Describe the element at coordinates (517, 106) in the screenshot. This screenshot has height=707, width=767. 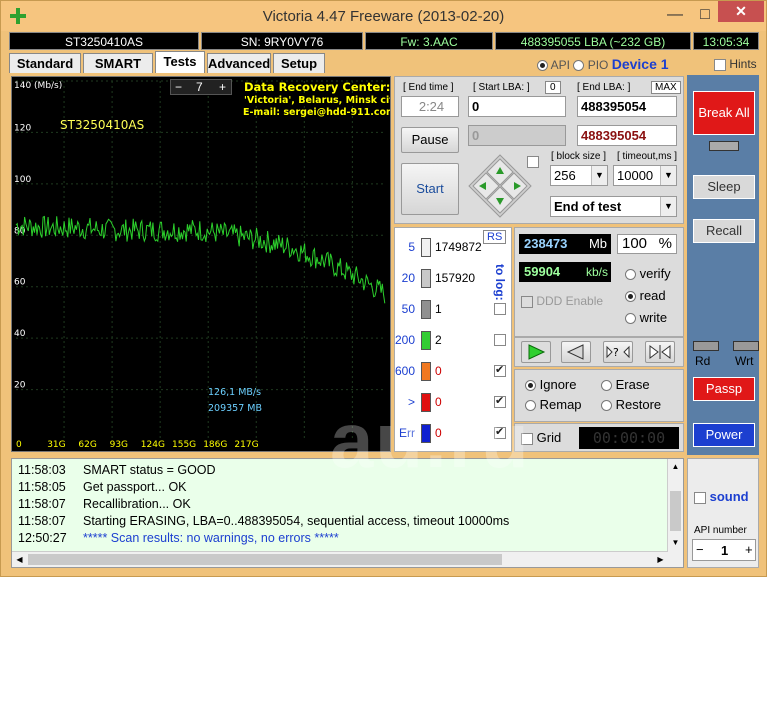
I see `start-lba-field: 0` at that location.